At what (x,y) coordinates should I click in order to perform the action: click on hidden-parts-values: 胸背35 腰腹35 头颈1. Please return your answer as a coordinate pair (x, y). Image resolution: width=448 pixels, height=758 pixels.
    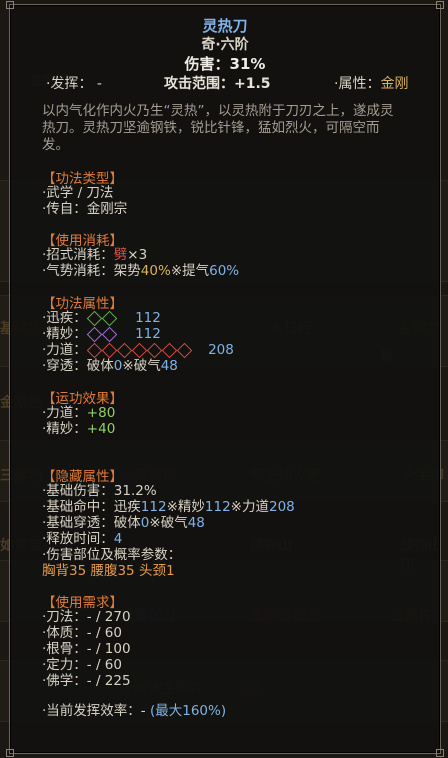
    Looking at the image, I should click on (108, 571).